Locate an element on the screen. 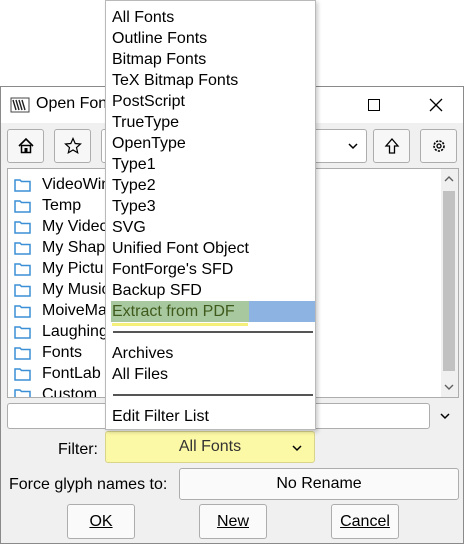 Image resolution: width=464 pixels, height=544 pixels. vertical-scrollbar is located at coordinates (449, 283).